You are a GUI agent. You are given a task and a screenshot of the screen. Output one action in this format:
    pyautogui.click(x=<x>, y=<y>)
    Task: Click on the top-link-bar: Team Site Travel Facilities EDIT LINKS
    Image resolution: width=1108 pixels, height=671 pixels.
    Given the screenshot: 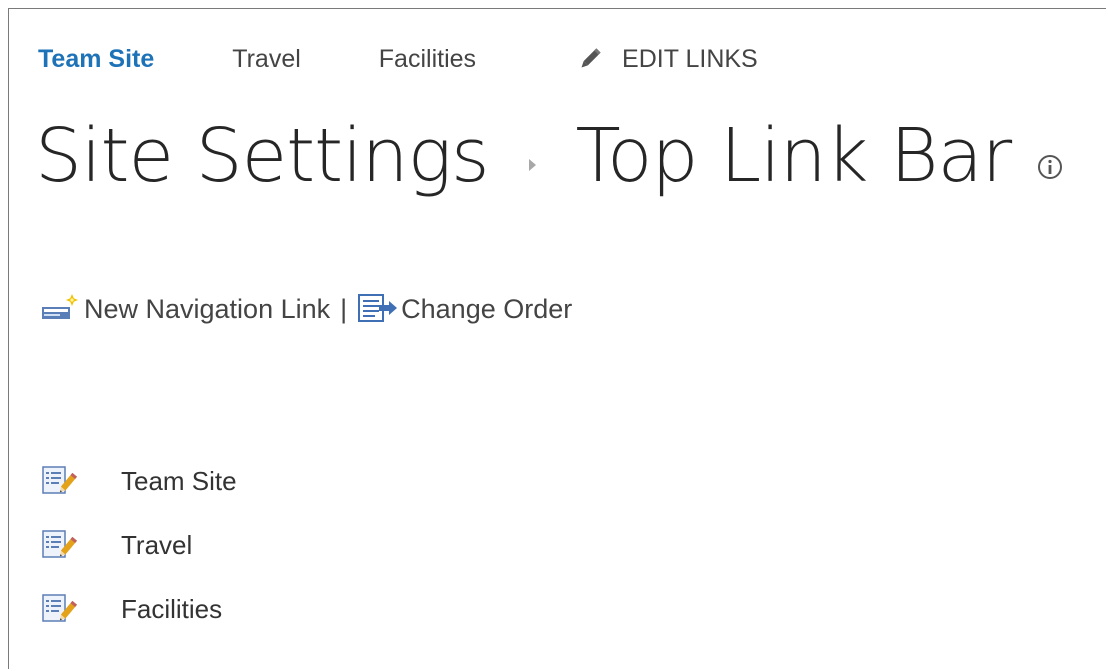 What is the action you would take?
    pyautogui.click(x=398, y=59)
    